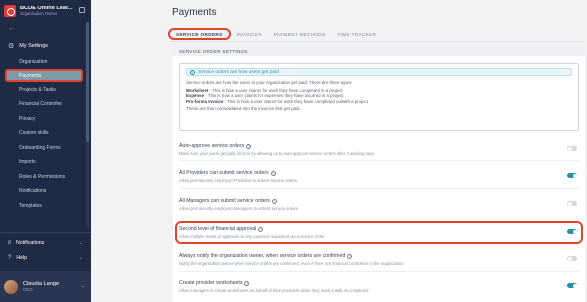 The width and height of the screenshot is (587, 302). Describe the element at coordinates (11, 46) in the screenshot. I see `gear-icon: ⚙` at that location.